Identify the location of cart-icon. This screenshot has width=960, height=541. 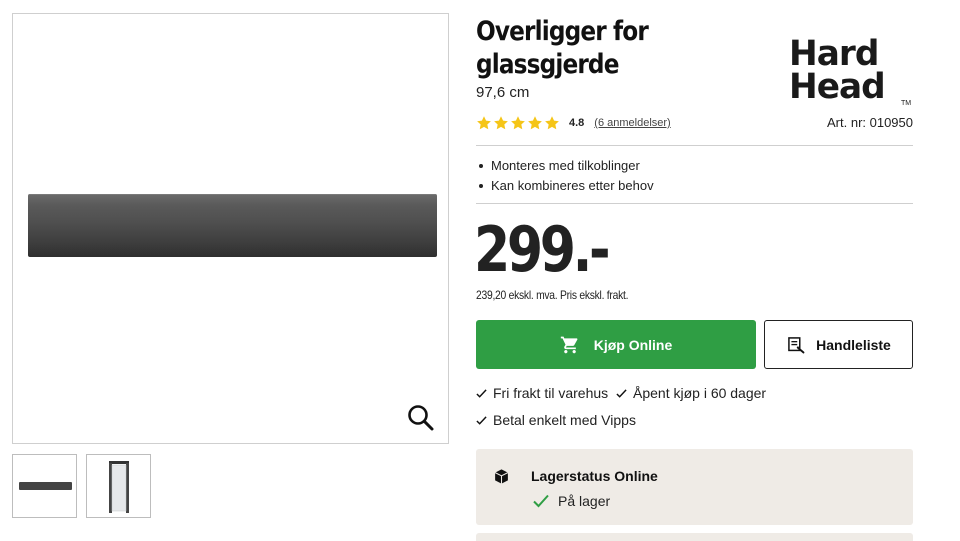
(569, 344).